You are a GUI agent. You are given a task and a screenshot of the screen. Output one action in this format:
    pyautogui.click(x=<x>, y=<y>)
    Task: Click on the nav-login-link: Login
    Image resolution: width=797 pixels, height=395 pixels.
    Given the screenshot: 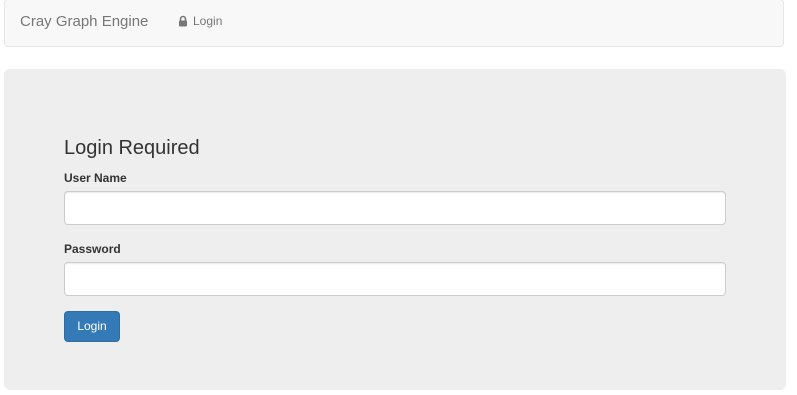 What is the action you would take?
    pyautogui.click(x=199, y=21)
    